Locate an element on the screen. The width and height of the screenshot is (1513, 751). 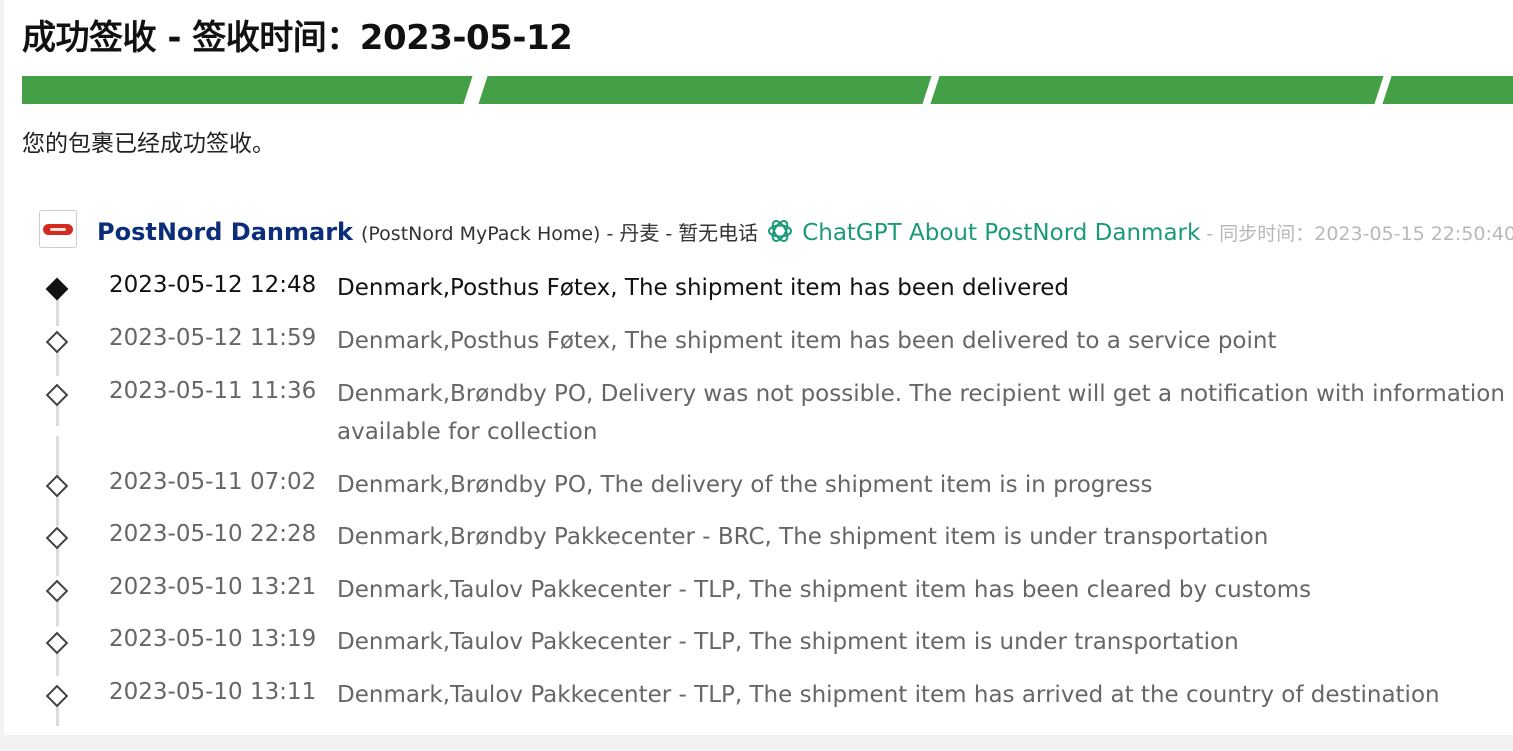
event-time: 2023-05-12 12:48 is located at coordinates (213, 285).